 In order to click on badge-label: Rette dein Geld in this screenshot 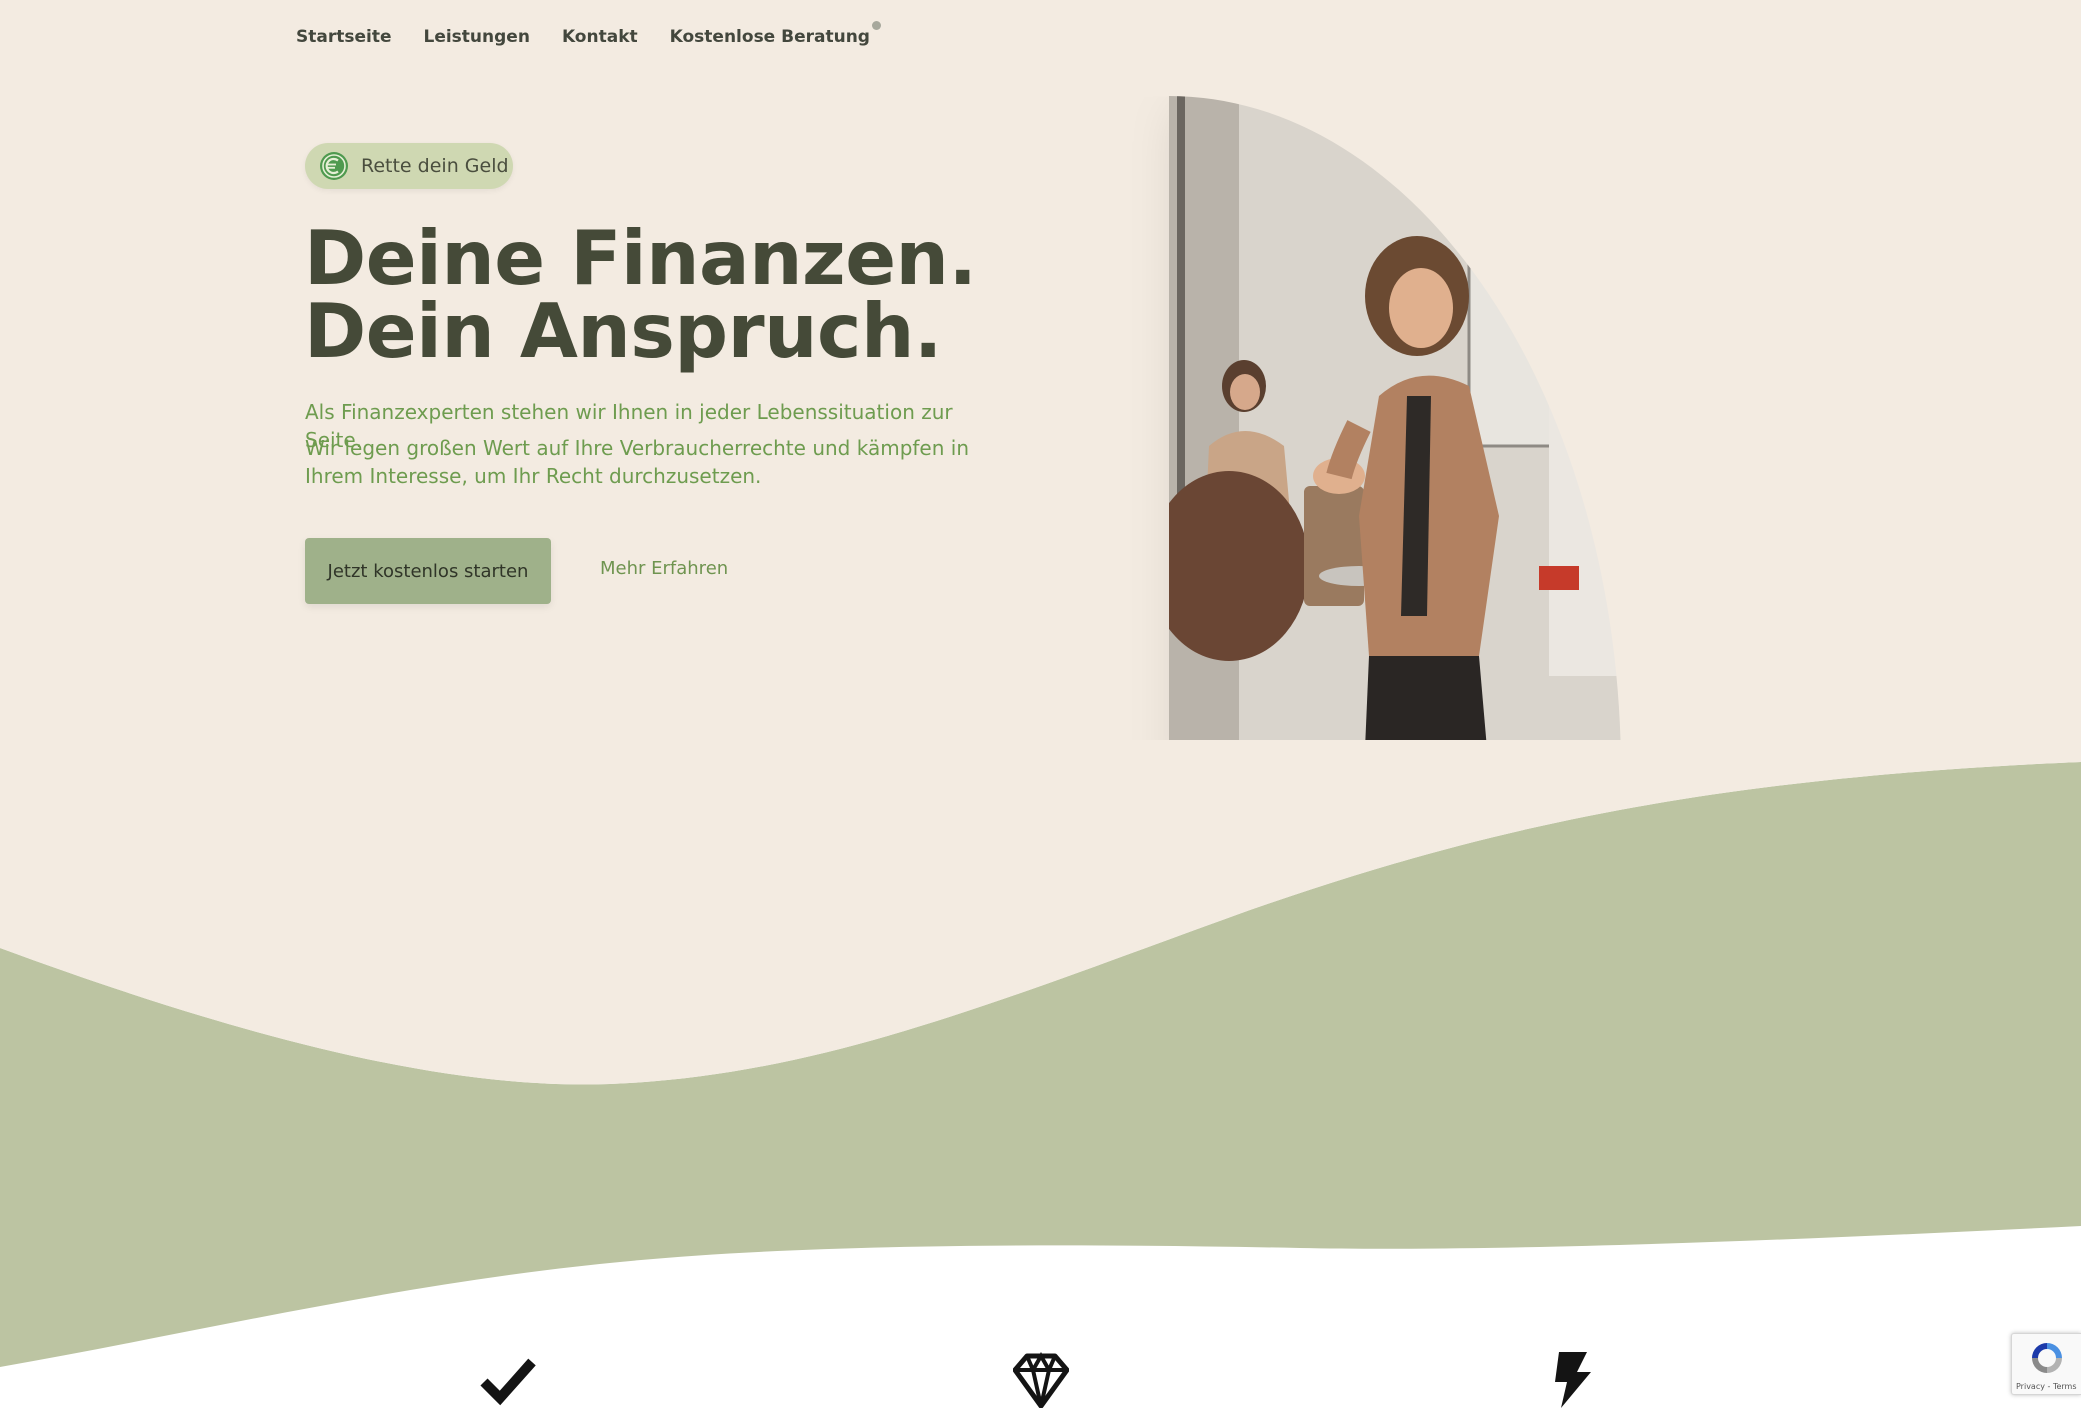, I will do `click(435, 166)`.